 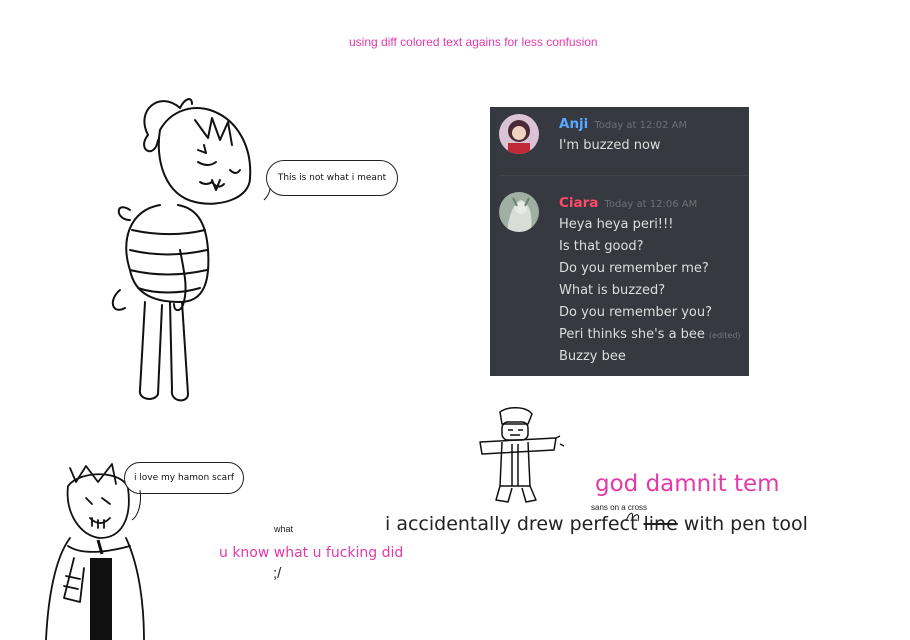 I want to click on speech-bubble-bottom-text: i love my hamon scarf, so click(x=184, y=478).